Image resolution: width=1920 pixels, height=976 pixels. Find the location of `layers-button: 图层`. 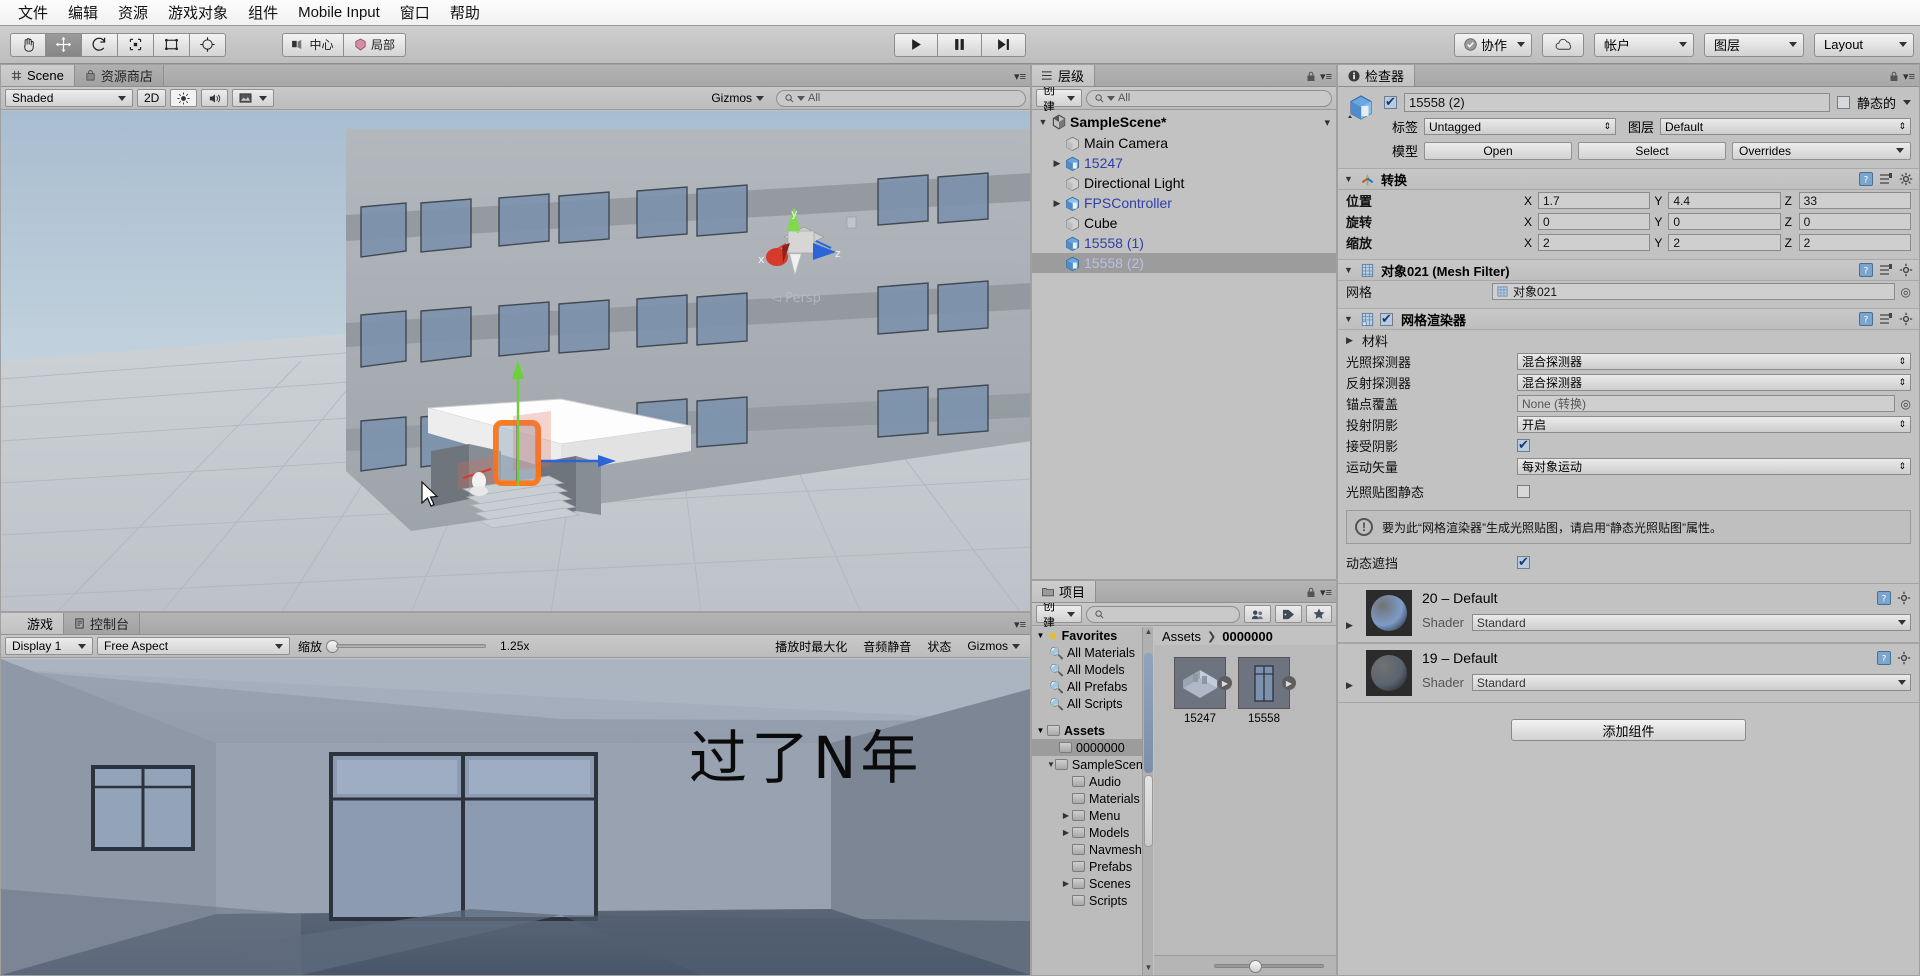

layers-button: 图层 is located at coordinates (1754, 44).